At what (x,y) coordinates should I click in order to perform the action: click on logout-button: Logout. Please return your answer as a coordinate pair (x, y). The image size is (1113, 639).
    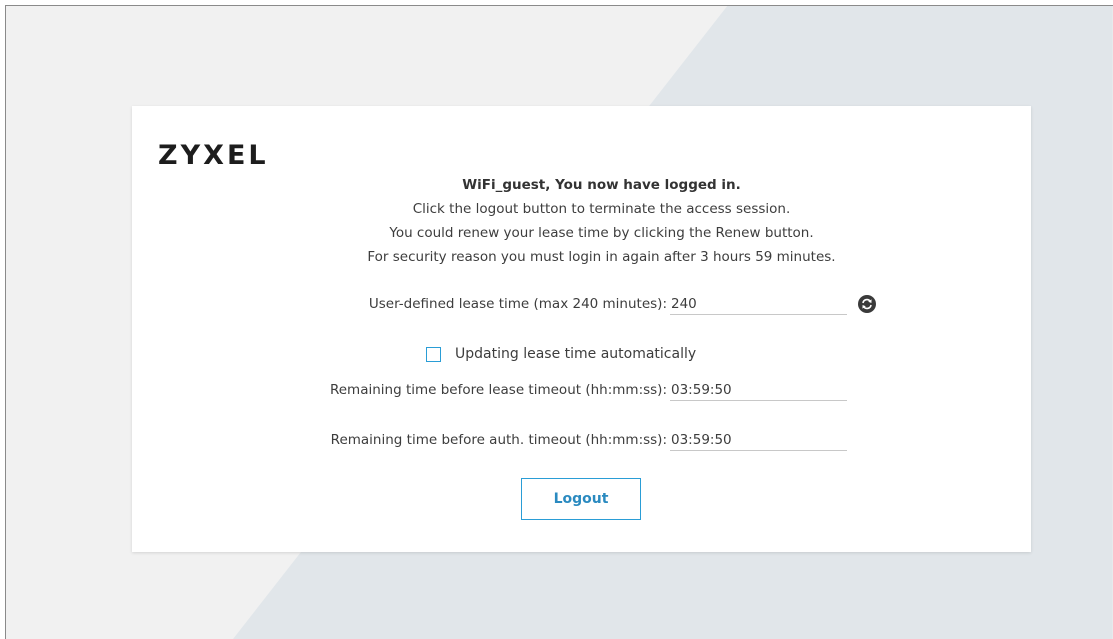
    Looking at the image, I should click on (581, 499).